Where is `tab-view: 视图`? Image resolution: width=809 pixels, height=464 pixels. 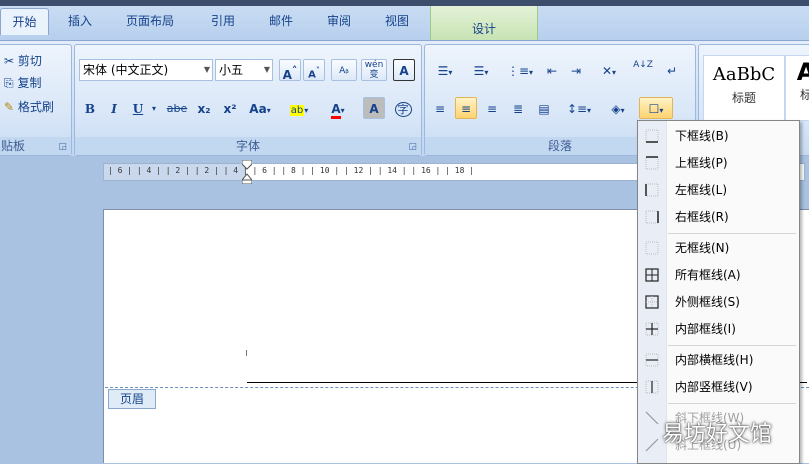 tab-view: 视图 is located at coordinates (397, 21).